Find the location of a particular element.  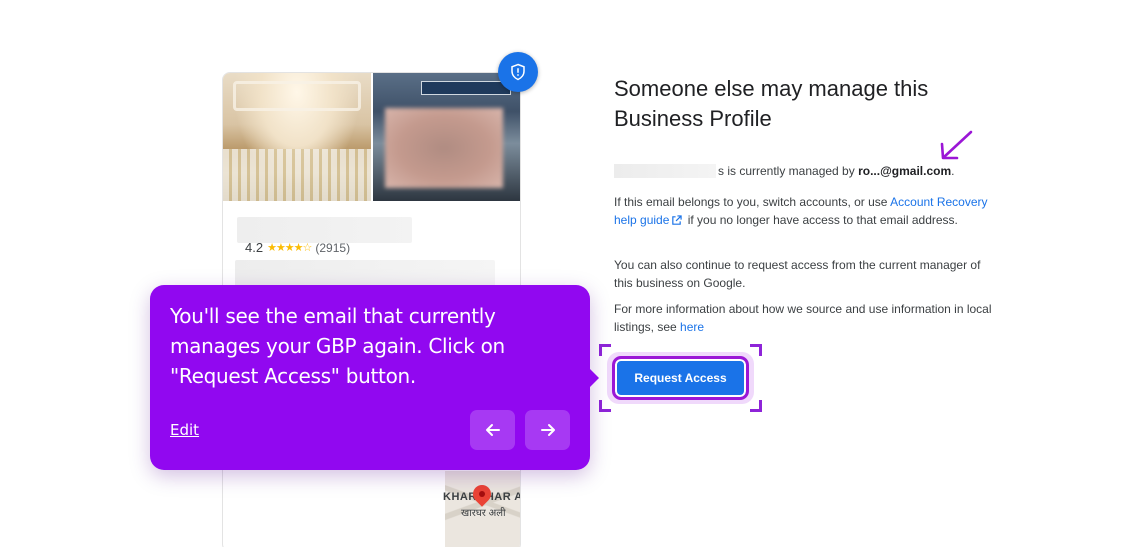

next-step-button is located at coordinates (547, 430).